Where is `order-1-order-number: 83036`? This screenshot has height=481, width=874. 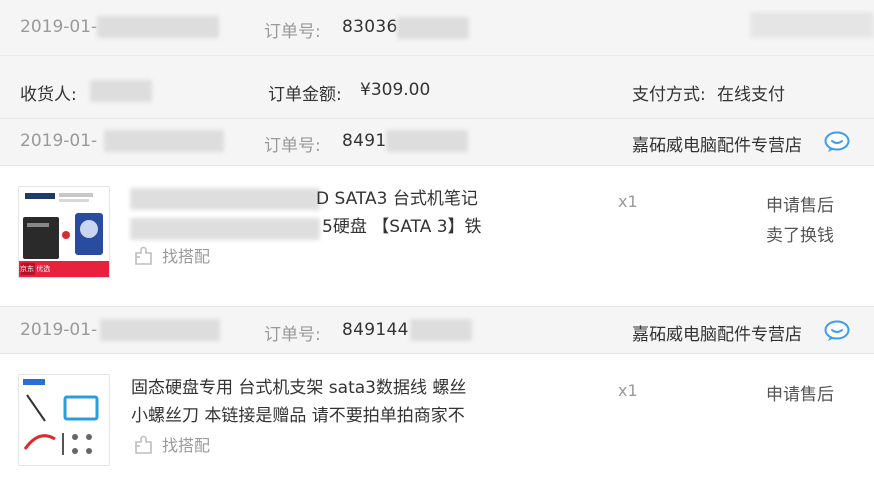
order-1-order-number: 83036 is located at coordinates (370, 27).